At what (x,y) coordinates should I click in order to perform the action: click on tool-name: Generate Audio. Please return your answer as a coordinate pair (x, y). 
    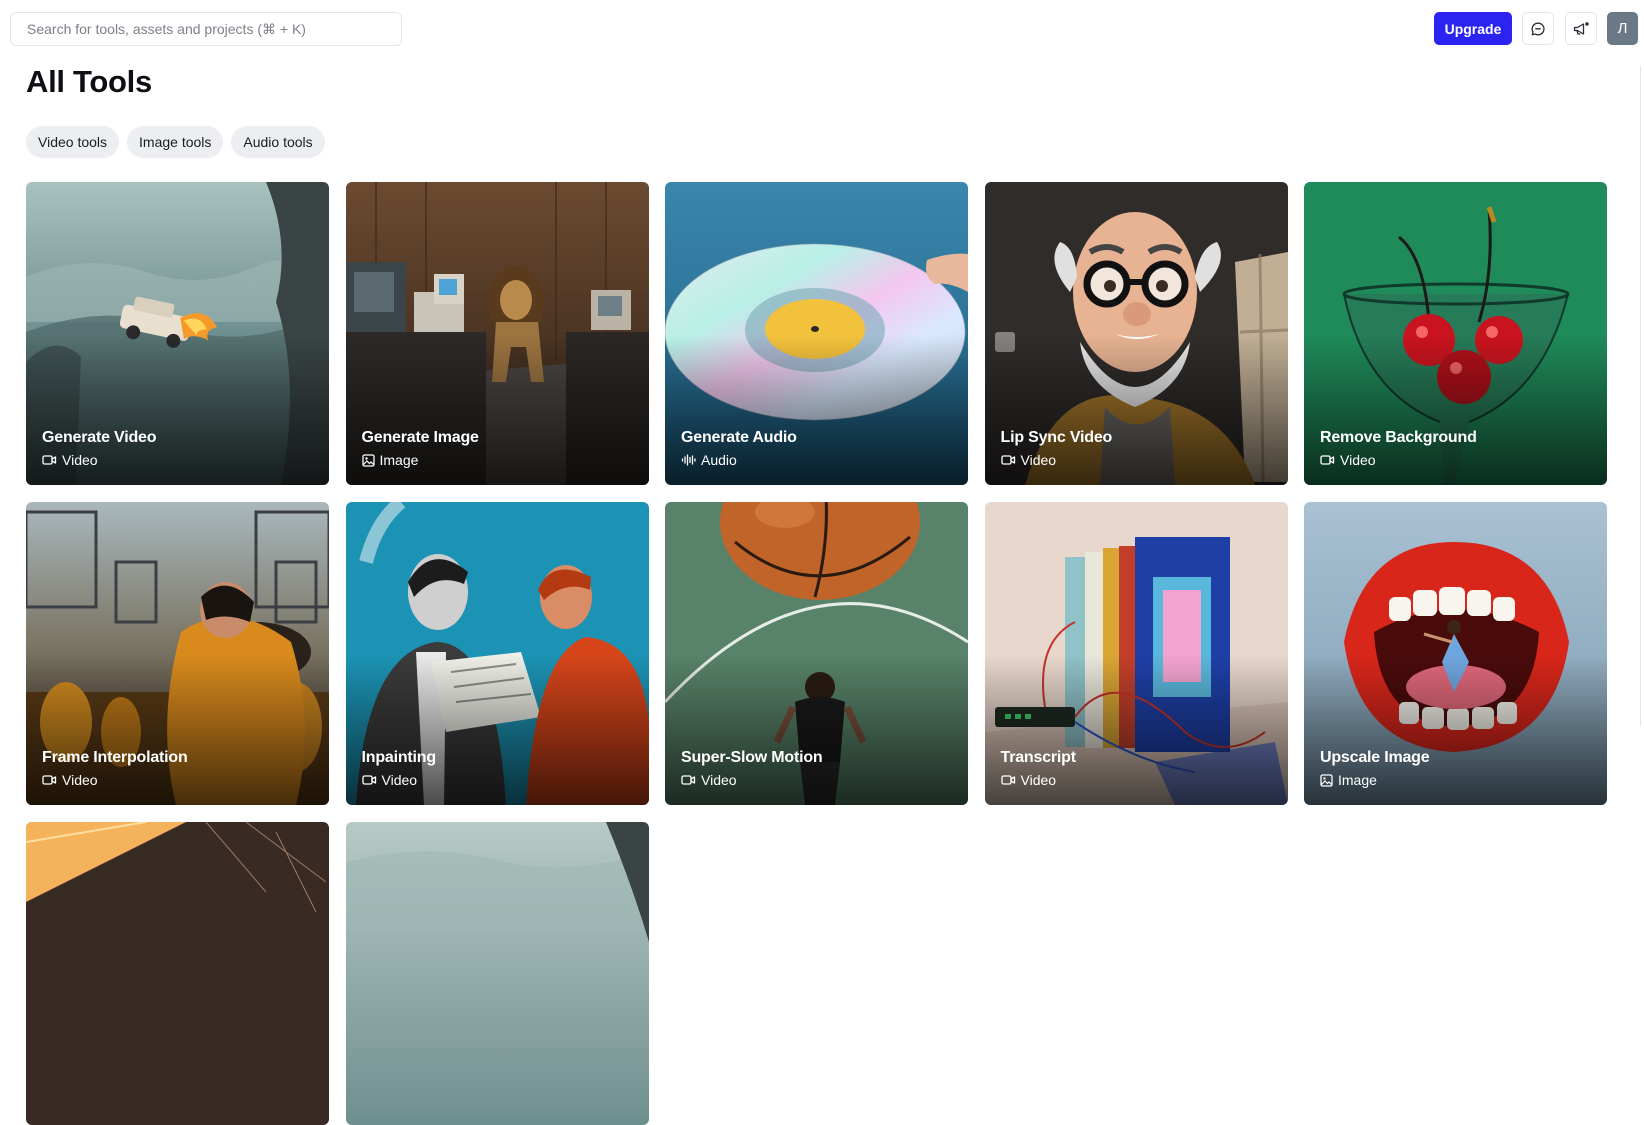
    Looking at the image, I should click on (739, 437).